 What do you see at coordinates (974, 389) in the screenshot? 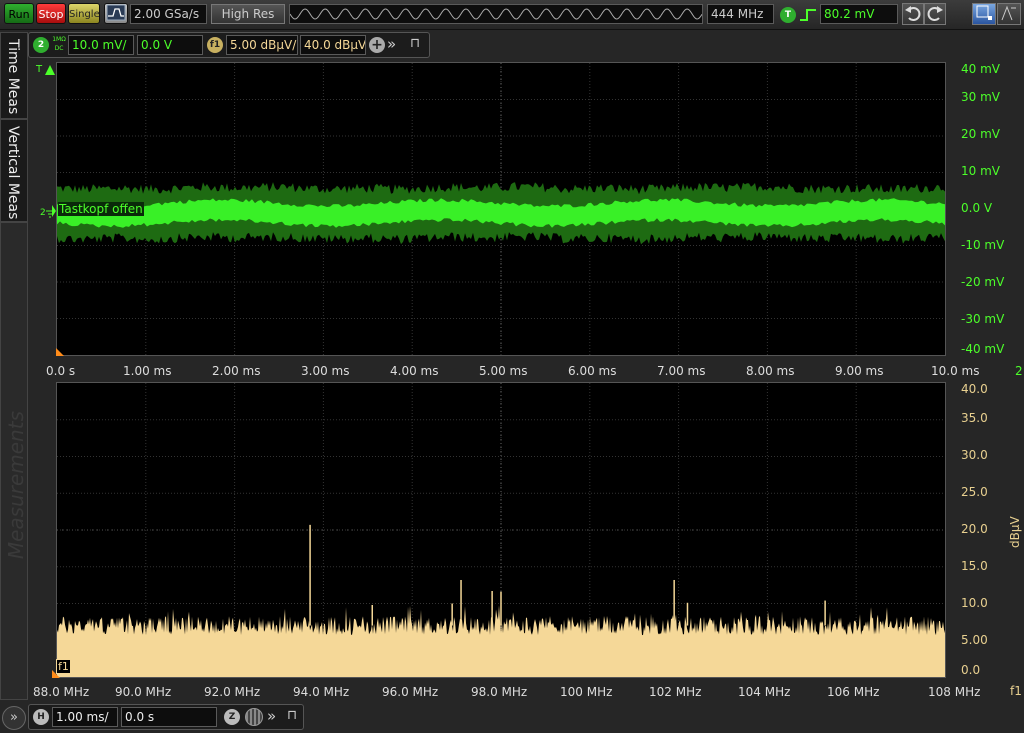
I see `fft-y-label: 40.0` at bounding box center [974, 389].